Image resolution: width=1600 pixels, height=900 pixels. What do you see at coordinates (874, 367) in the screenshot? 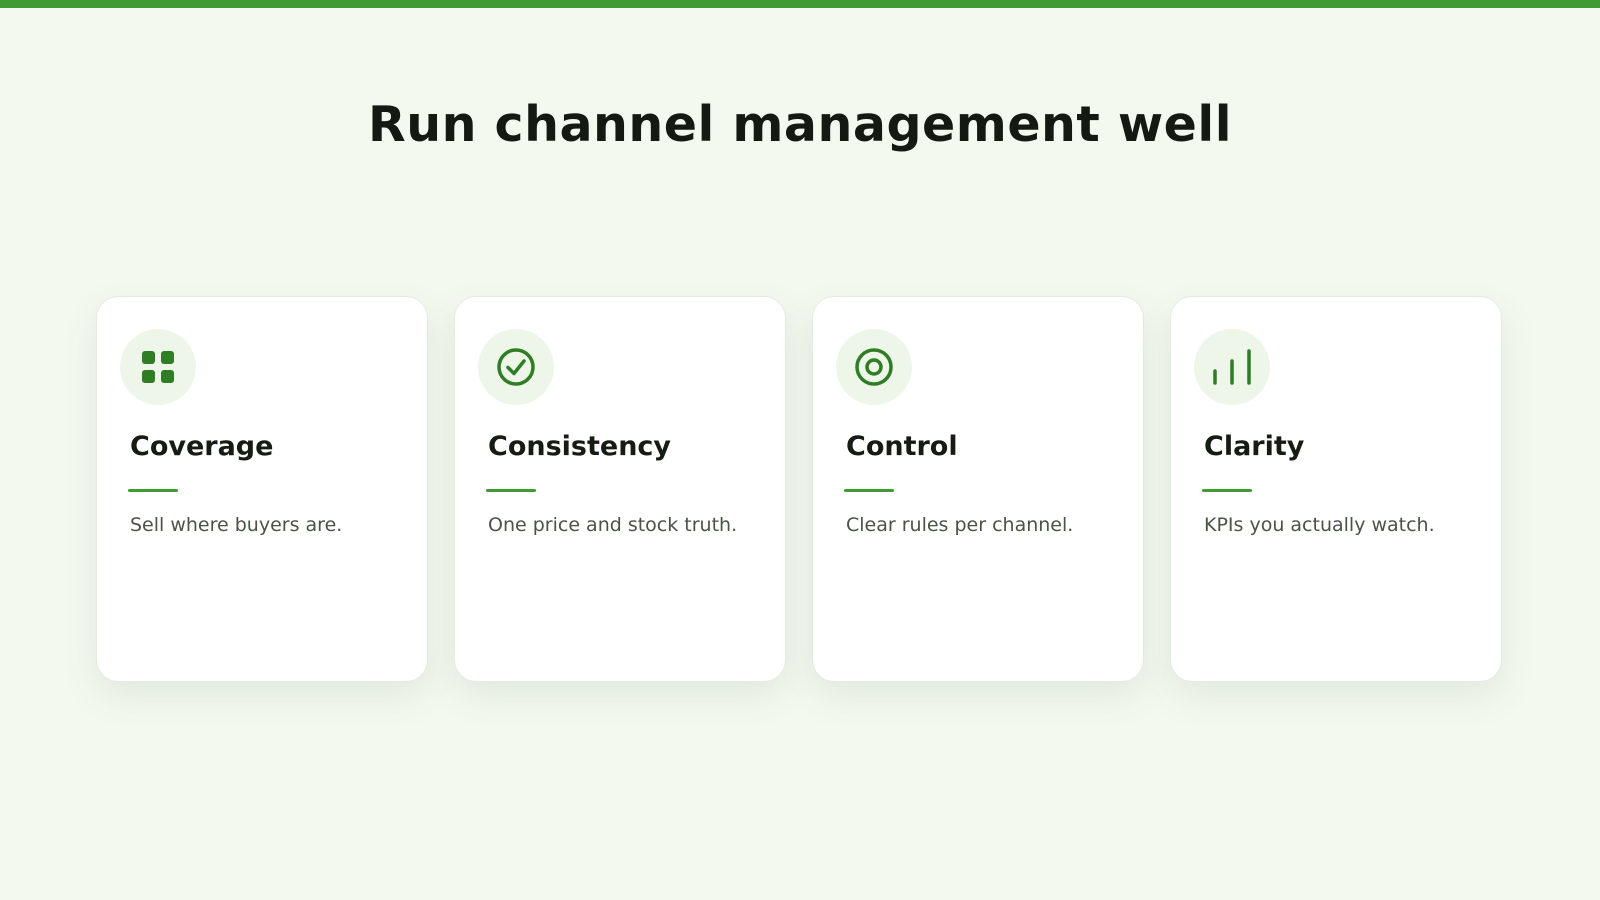
I see `target-icon` at bounding box center [874, 367].